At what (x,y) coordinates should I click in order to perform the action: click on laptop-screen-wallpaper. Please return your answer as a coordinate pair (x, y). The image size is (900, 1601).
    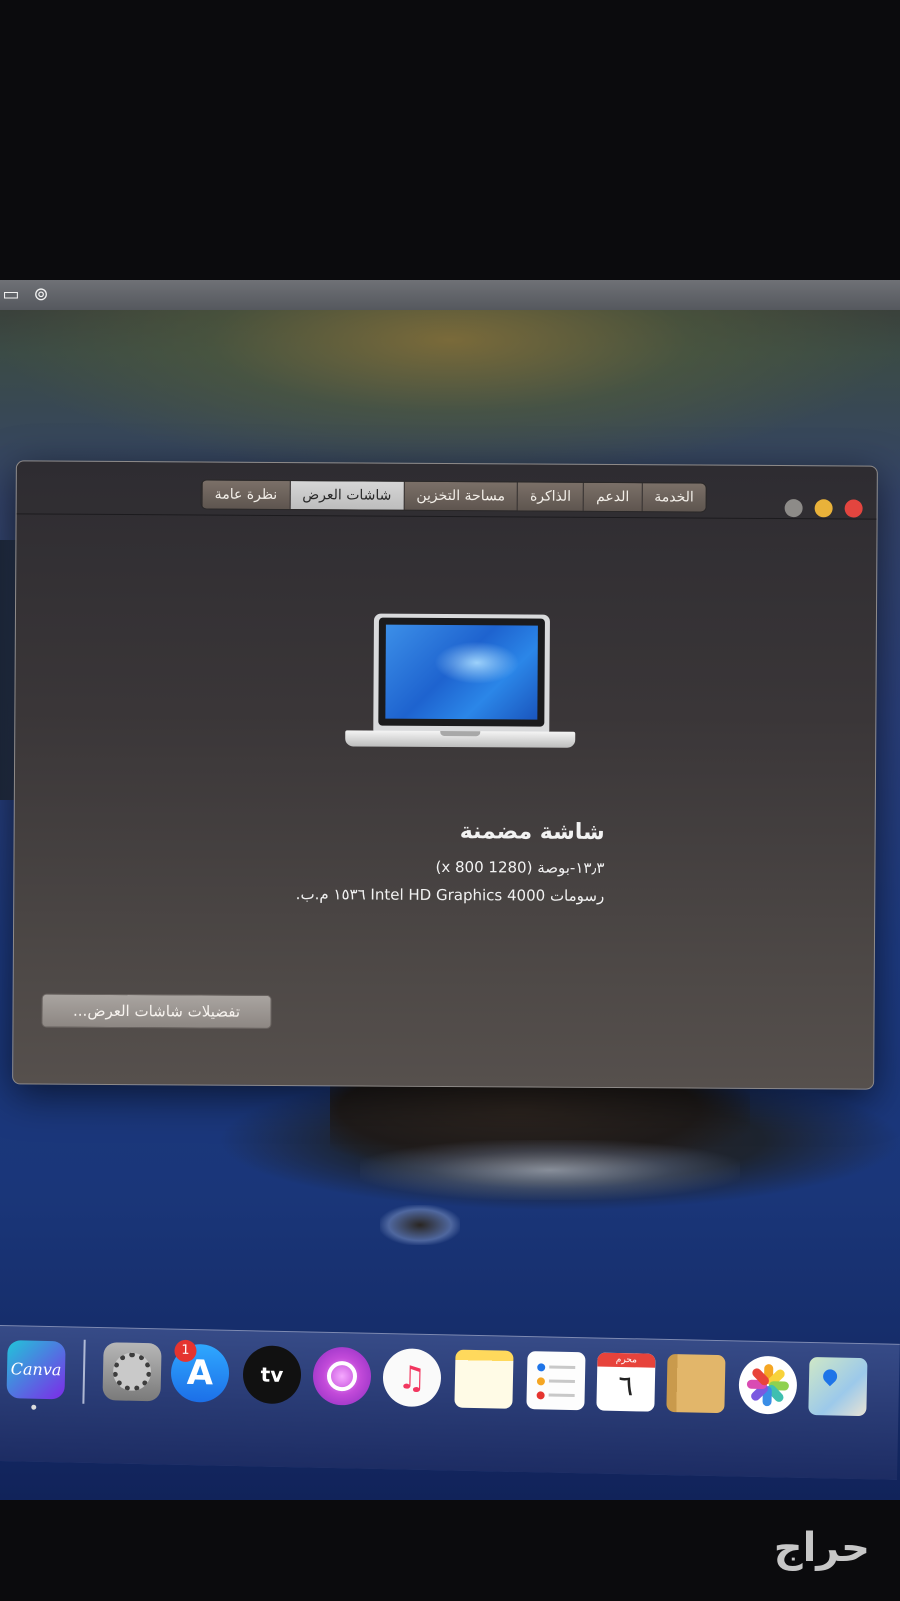
    Looking at the image, I should click on (461, 672).